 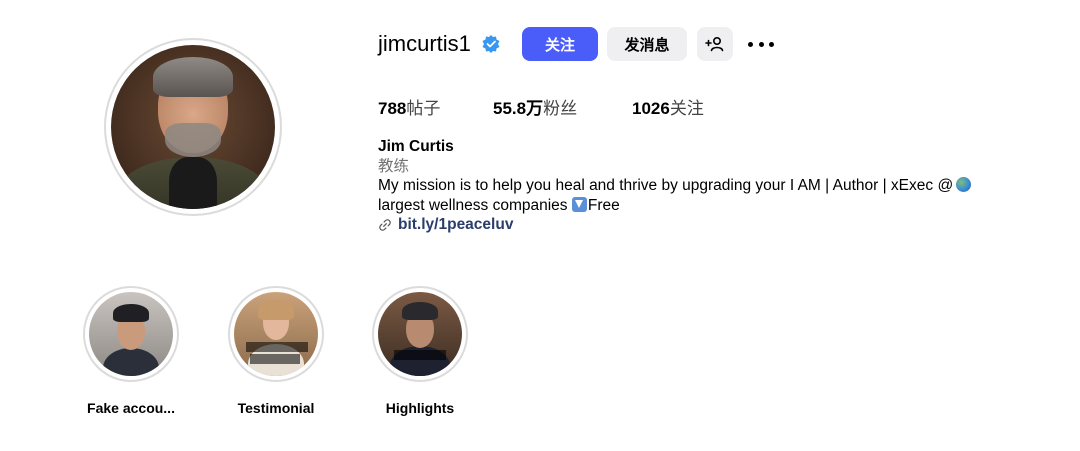 What do you see at coordinates (518, 108) in the screenshot?
I see `followers-count: 55.8万` at bounding box center [518, 108].